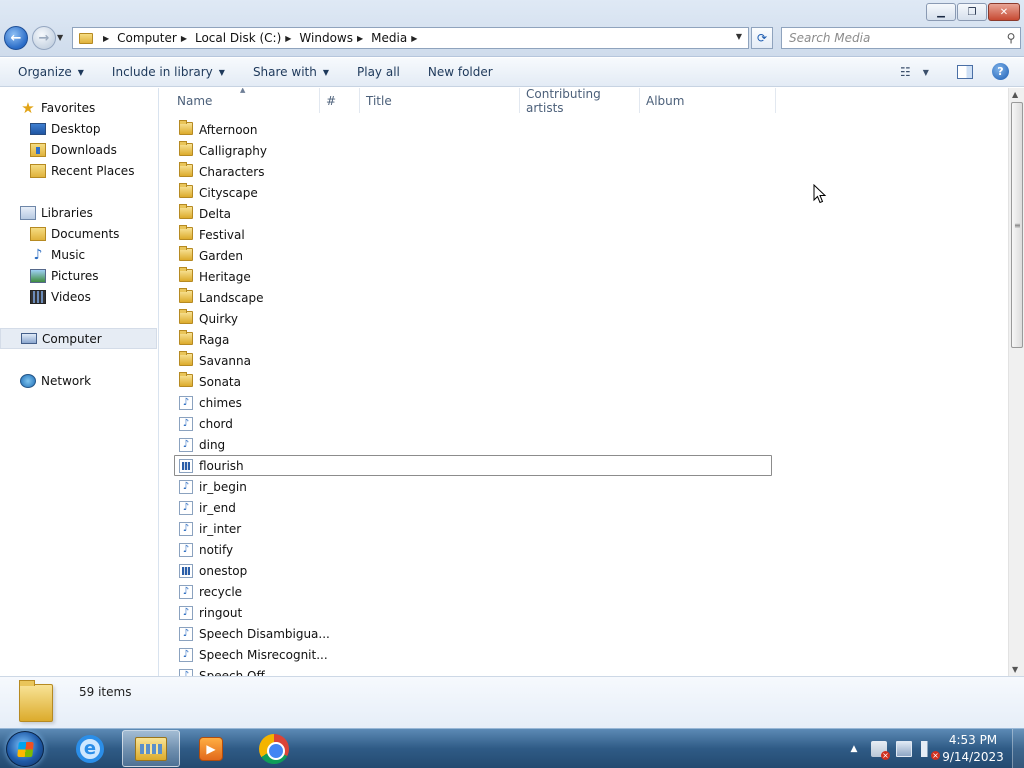 Image resolution: width=1024 pixels, height=768 pixels. I want to click on vertical-scrollbar: ▲ ≡ ▼, so click(1016, 382).